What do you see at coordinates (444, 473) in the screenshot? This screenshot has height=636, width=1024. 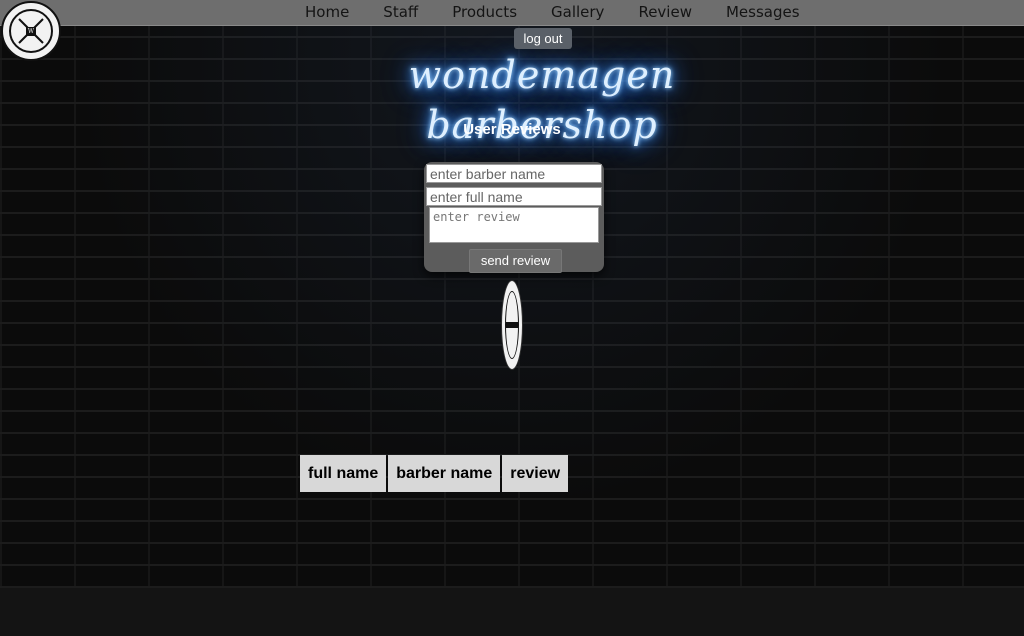 I see `column-header-barber-name: barber name` at bounding box center [444, 473].